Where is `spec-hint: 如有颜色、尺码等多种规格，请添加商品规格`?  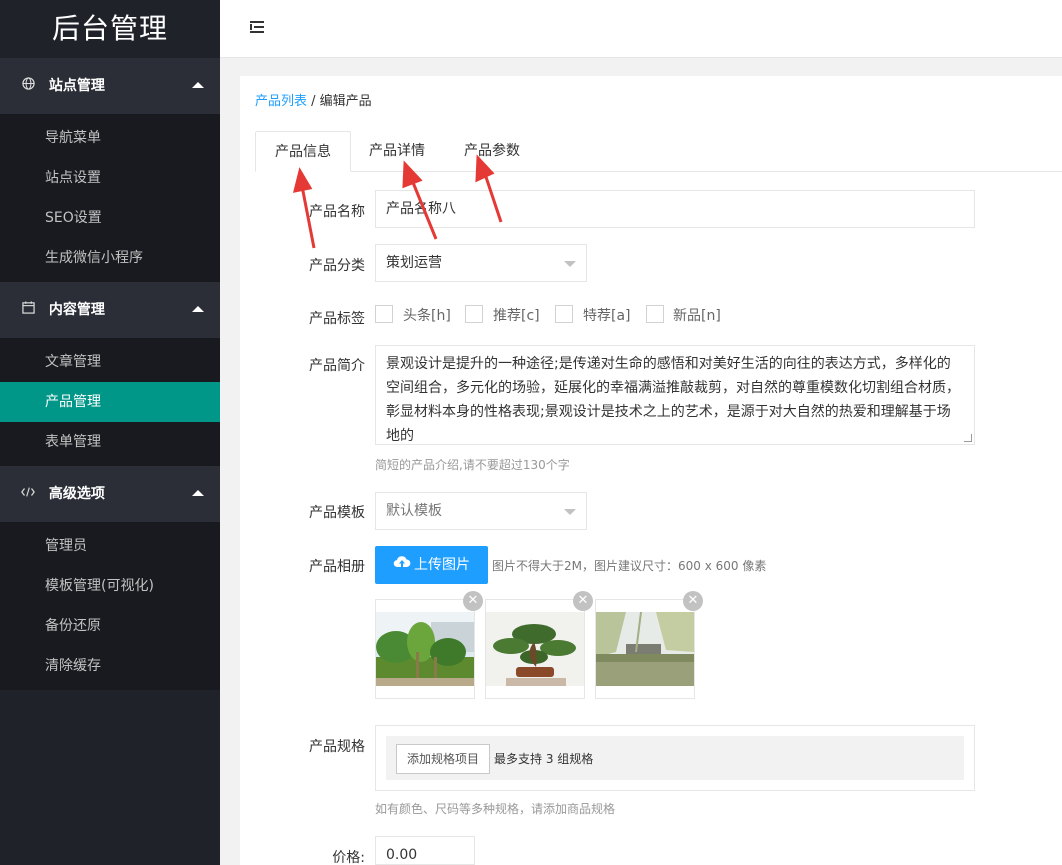
spec-hint: 如有颜色、尺码等多种规格，请添加商品规格 is located at coordinates (495, 809).